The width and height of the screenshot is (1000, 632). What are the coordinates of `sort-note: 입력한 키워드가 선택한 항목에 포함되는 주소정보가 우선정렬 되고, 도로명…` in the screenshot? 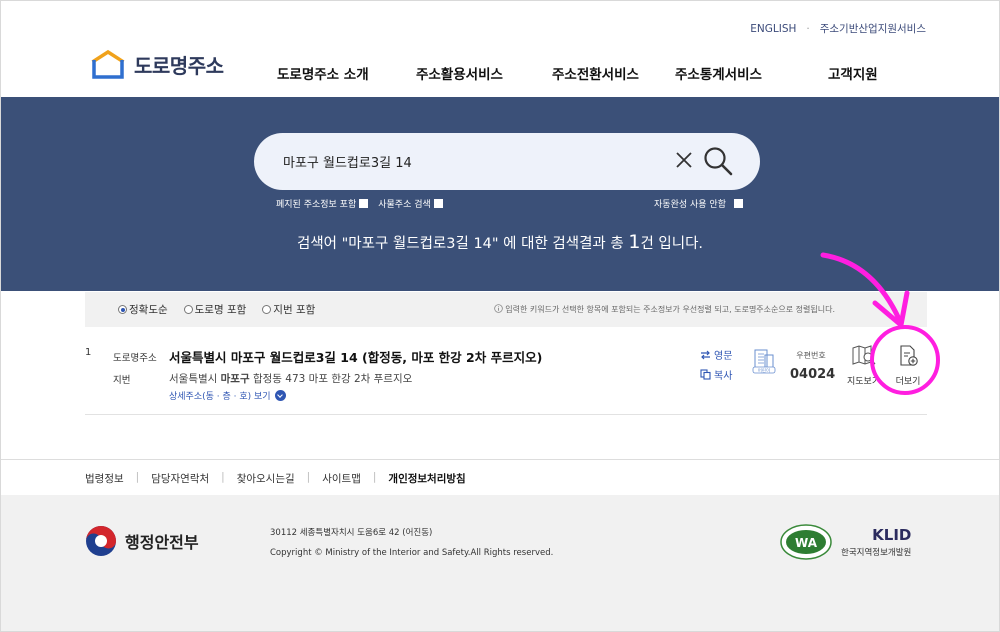 It's located at (664, 309).